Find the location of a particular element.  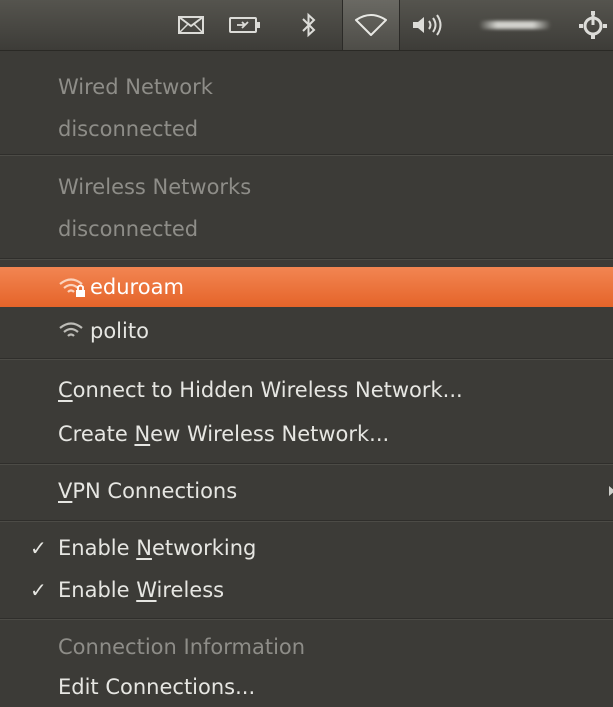

network-item-polito: polito is located at coordinates (306, 331).